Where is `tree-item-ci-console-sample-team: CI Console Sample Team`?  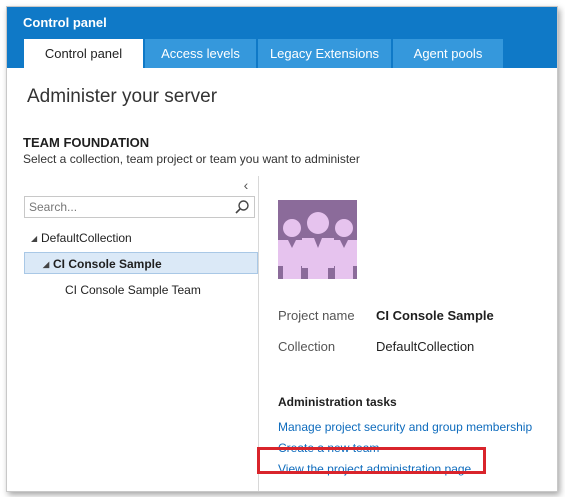
tree-item-ci-console-sample-team: CI Console Sample Team is located at coordinates (160, 290).